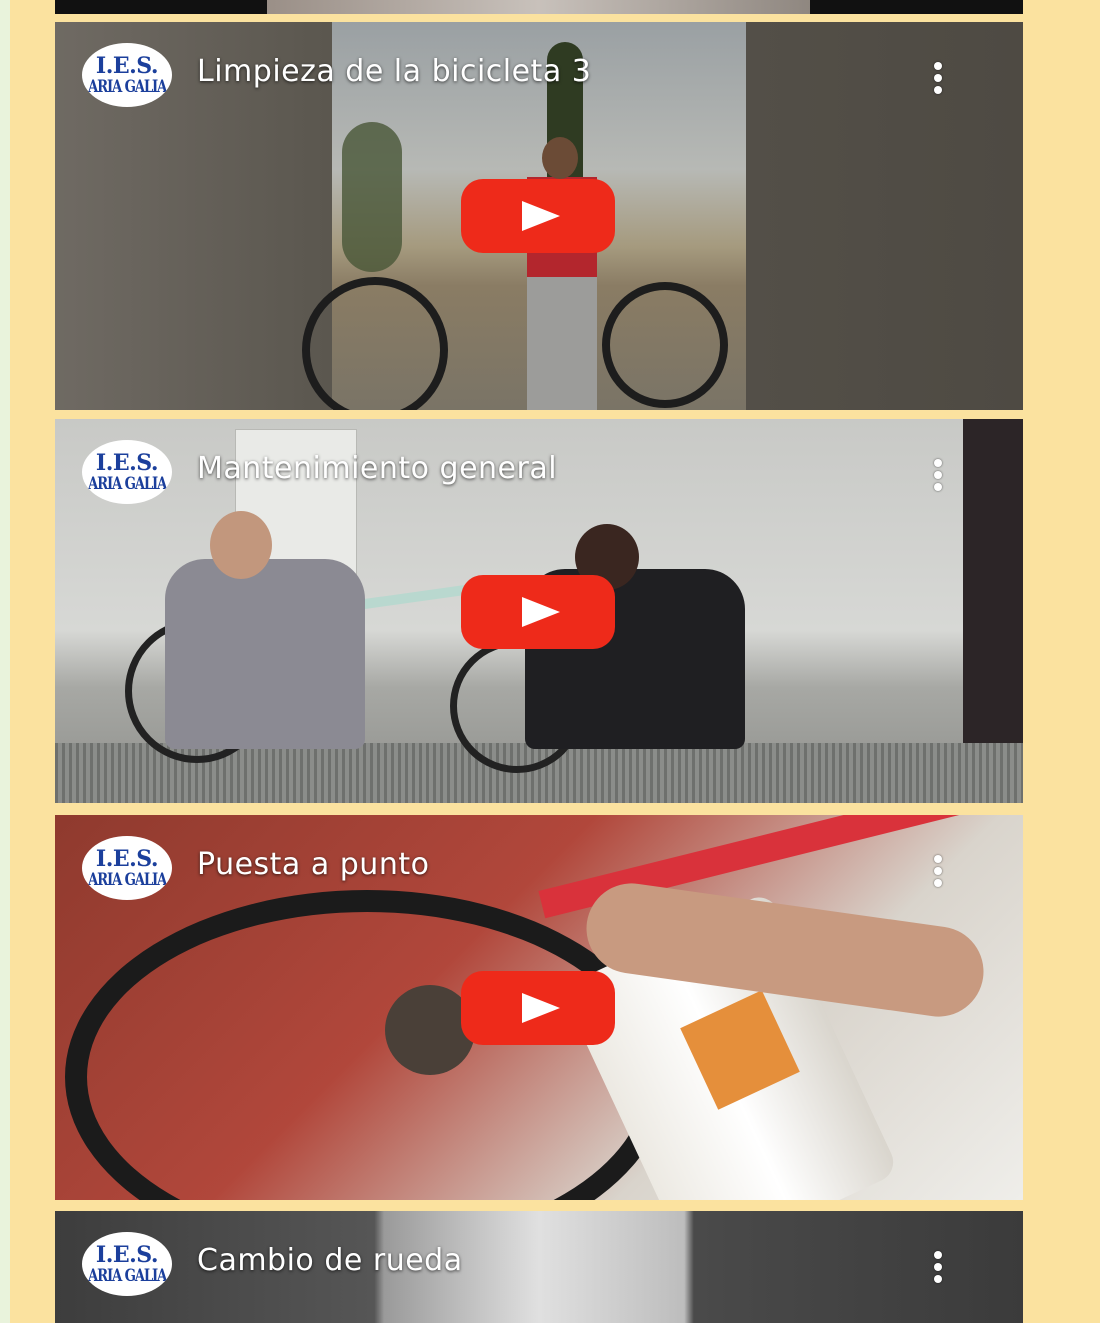 The height and width of the screenshot is (1323, 1100). What do you see at coordinates (539, 870) in the screenshot?
I see `video-header: I.E.S. ARIA GALIA Puesta a punto` at bounding box center [539, 870].